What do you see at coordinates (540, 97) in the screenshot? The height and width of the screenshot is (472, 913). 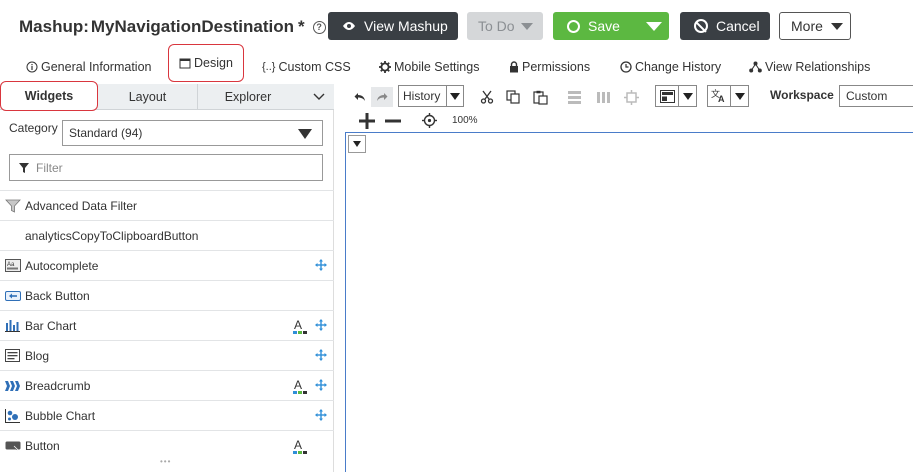 I see `paste-button` at bounding box center [540, 97].